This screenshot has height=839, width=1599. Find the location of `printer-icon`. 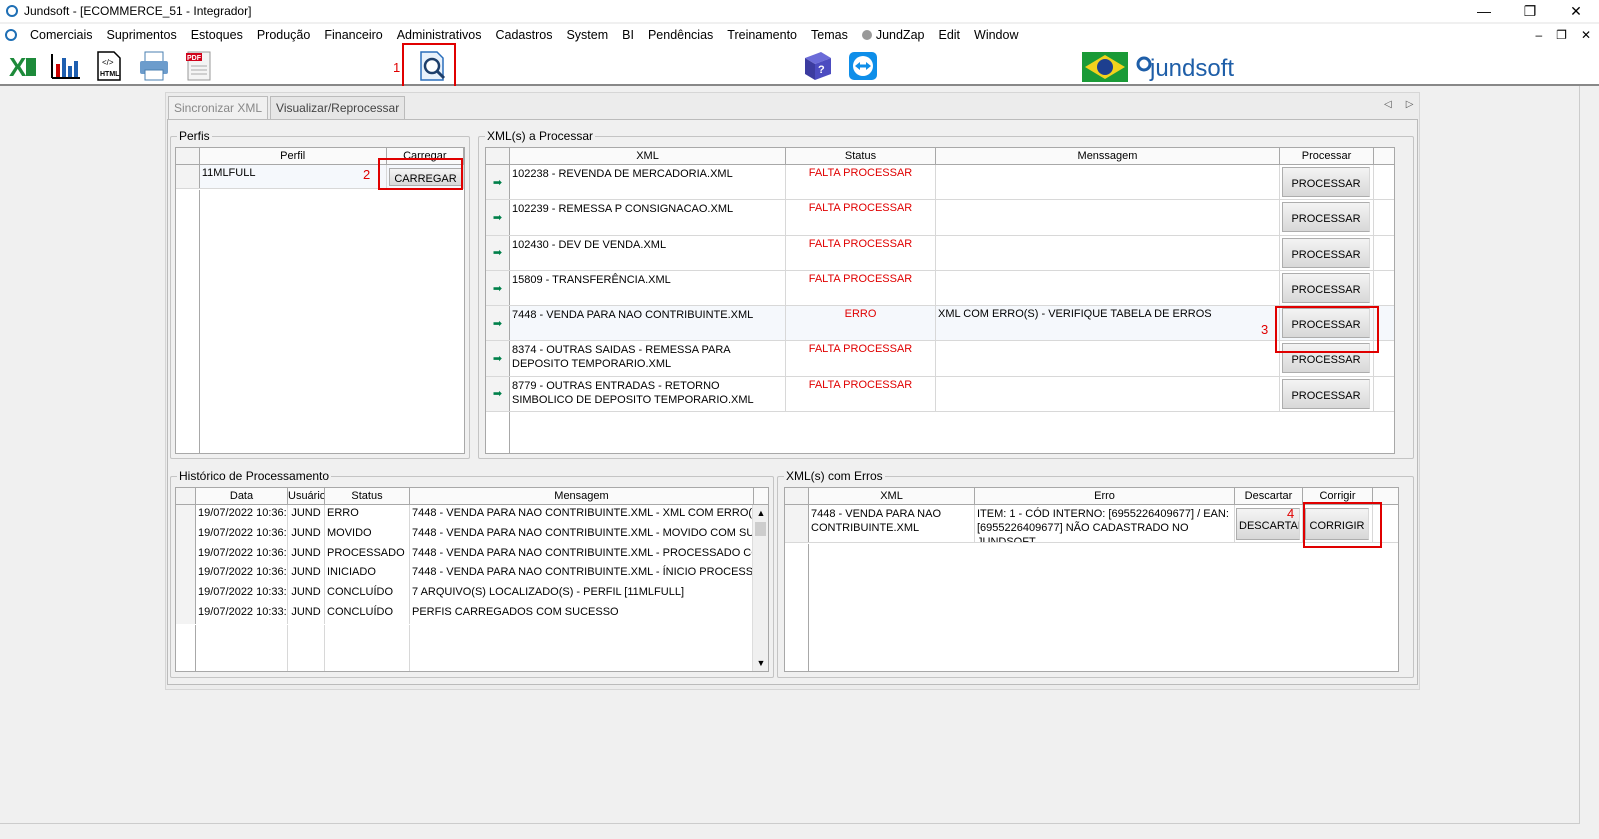

printer-icon is located at coordinates (154, 66).